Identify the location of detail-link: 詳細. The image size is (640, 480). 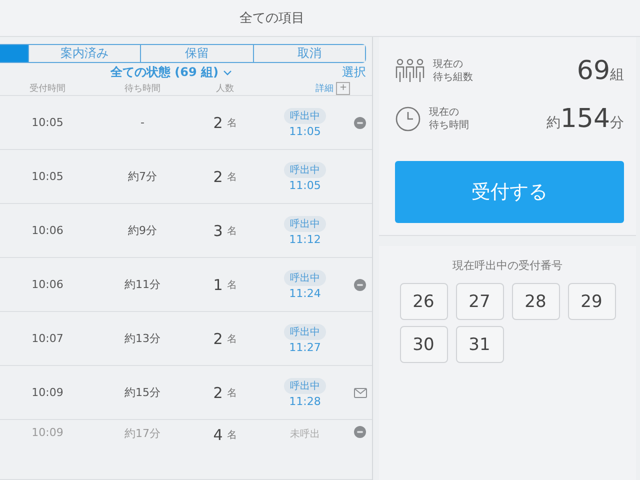
(324, 88).